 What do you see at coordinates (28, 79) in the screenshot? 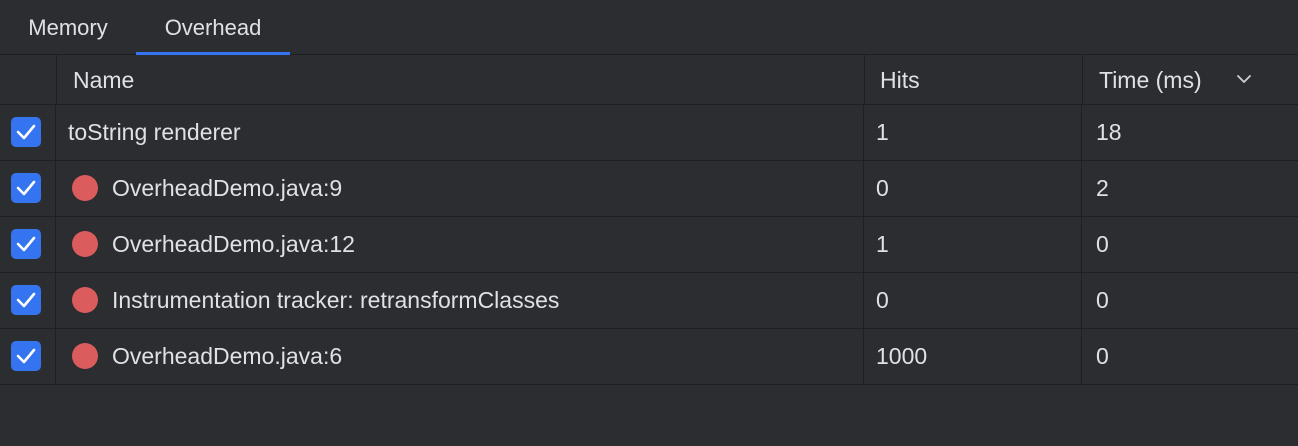
I see `header-checkbox-column` at bounding box center [28, 79].